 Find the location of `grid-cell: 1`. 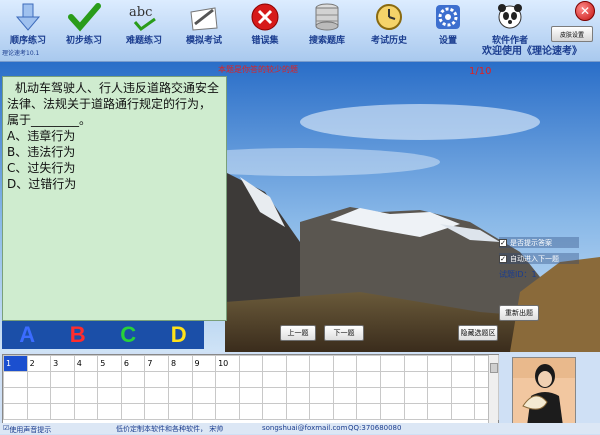

grid-cell: 1 is located at coordinates (15, 363).